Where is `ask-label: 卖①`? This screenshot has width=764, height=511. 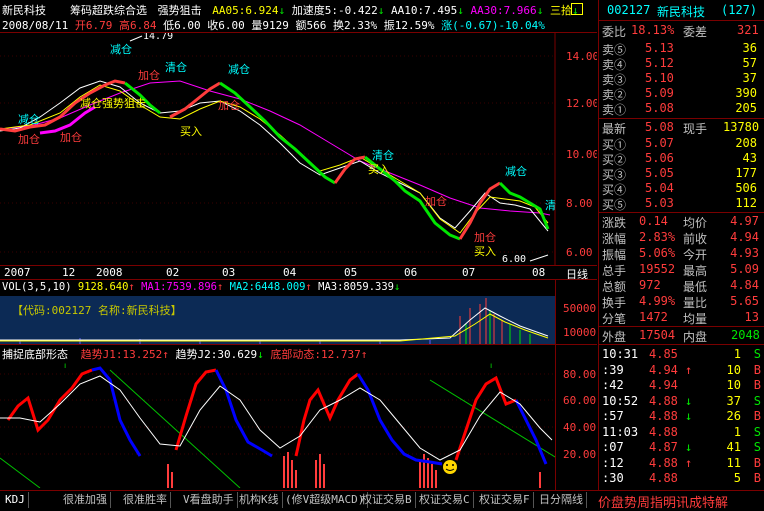
ask-label: 卖① is located at coordinates (614, 110).